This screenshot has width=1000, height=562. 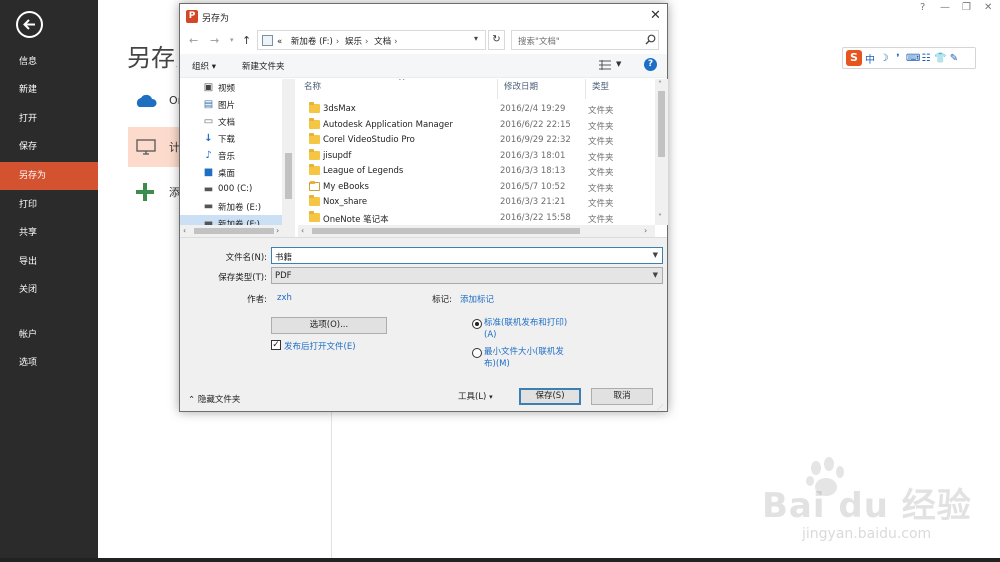 What do you see at coordinates (193, 40) in the screenshot?
I see `back-arrow-icon: ←` at bounding box center [193, 40].